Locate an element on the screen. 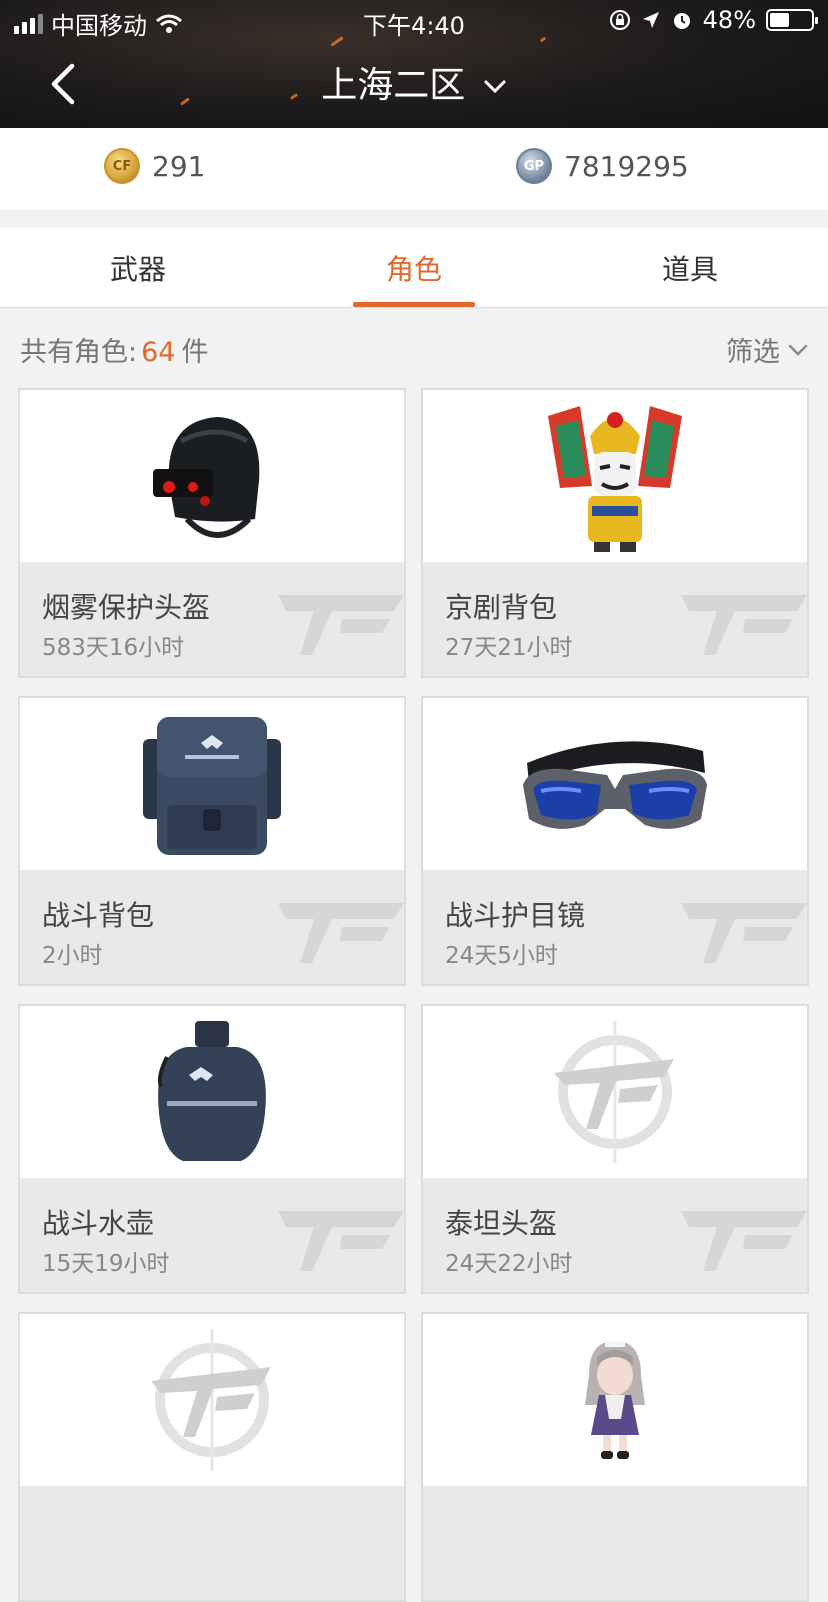  cf-coin-balance: CF 291 is located at coordinates (154, 166).